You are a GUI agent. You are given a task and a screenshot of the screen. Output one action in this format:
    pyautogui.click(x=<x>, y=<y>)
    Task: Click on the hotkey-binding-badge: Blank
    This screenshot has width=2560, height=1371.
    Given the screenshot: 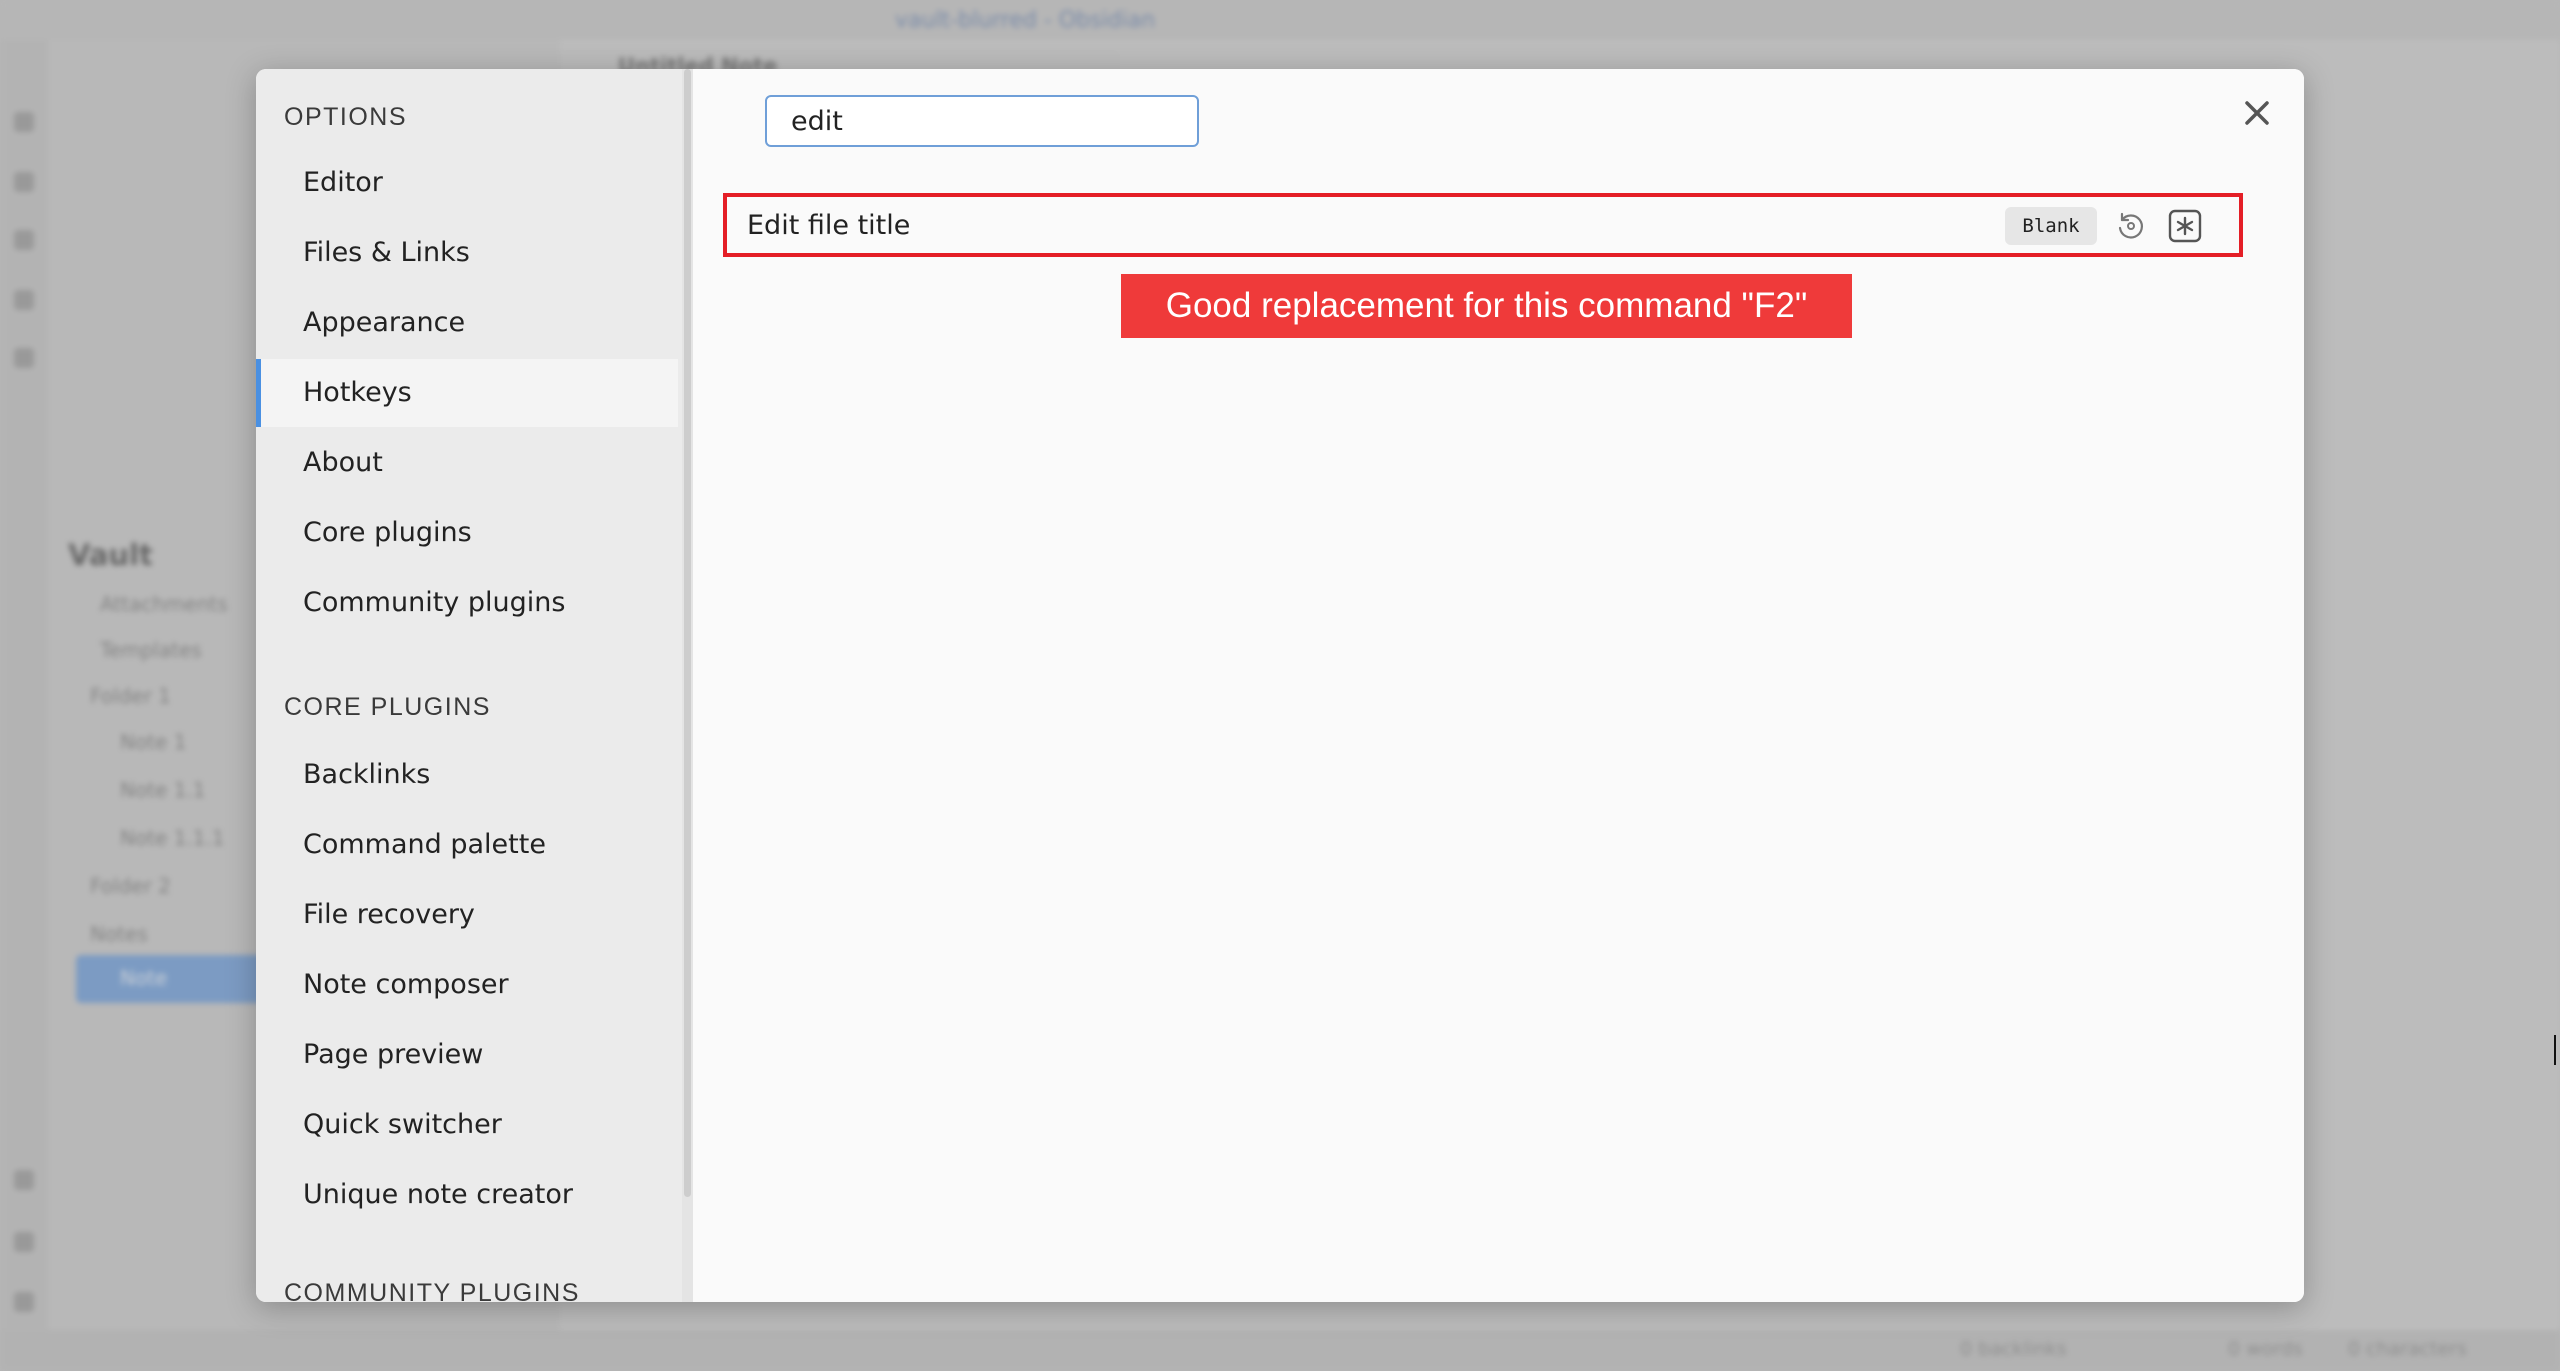 What is the action you would take?
    pyautogui.click(x=2051, y=226)
    